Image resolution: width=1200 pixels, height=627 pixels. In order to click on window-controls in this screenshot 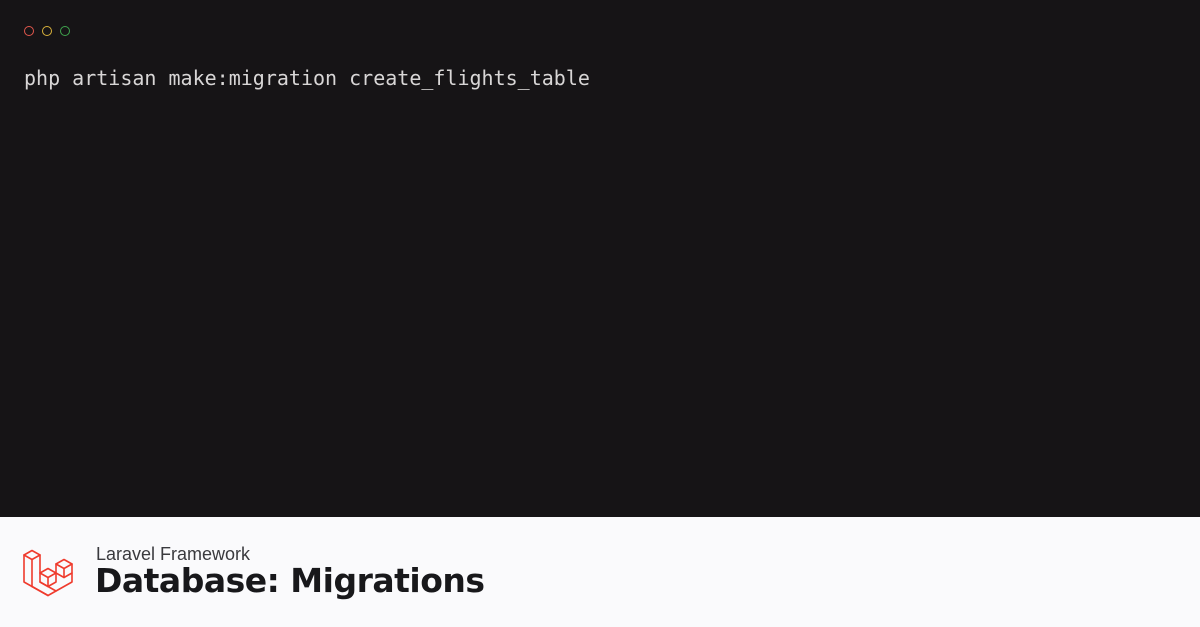, I will do `click(47, 31)`.